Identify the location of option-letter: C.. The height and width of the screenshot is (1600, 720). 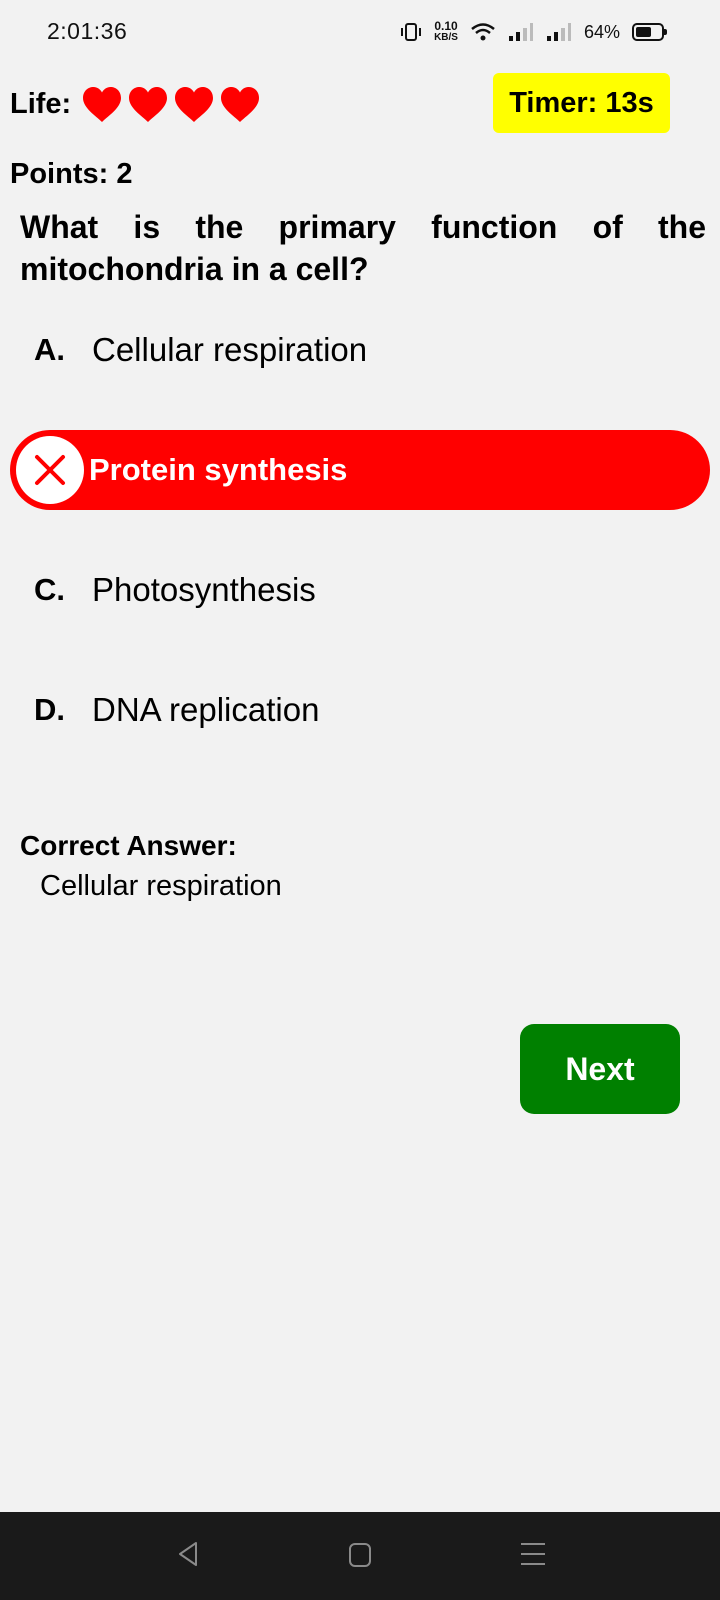
(49, 589).